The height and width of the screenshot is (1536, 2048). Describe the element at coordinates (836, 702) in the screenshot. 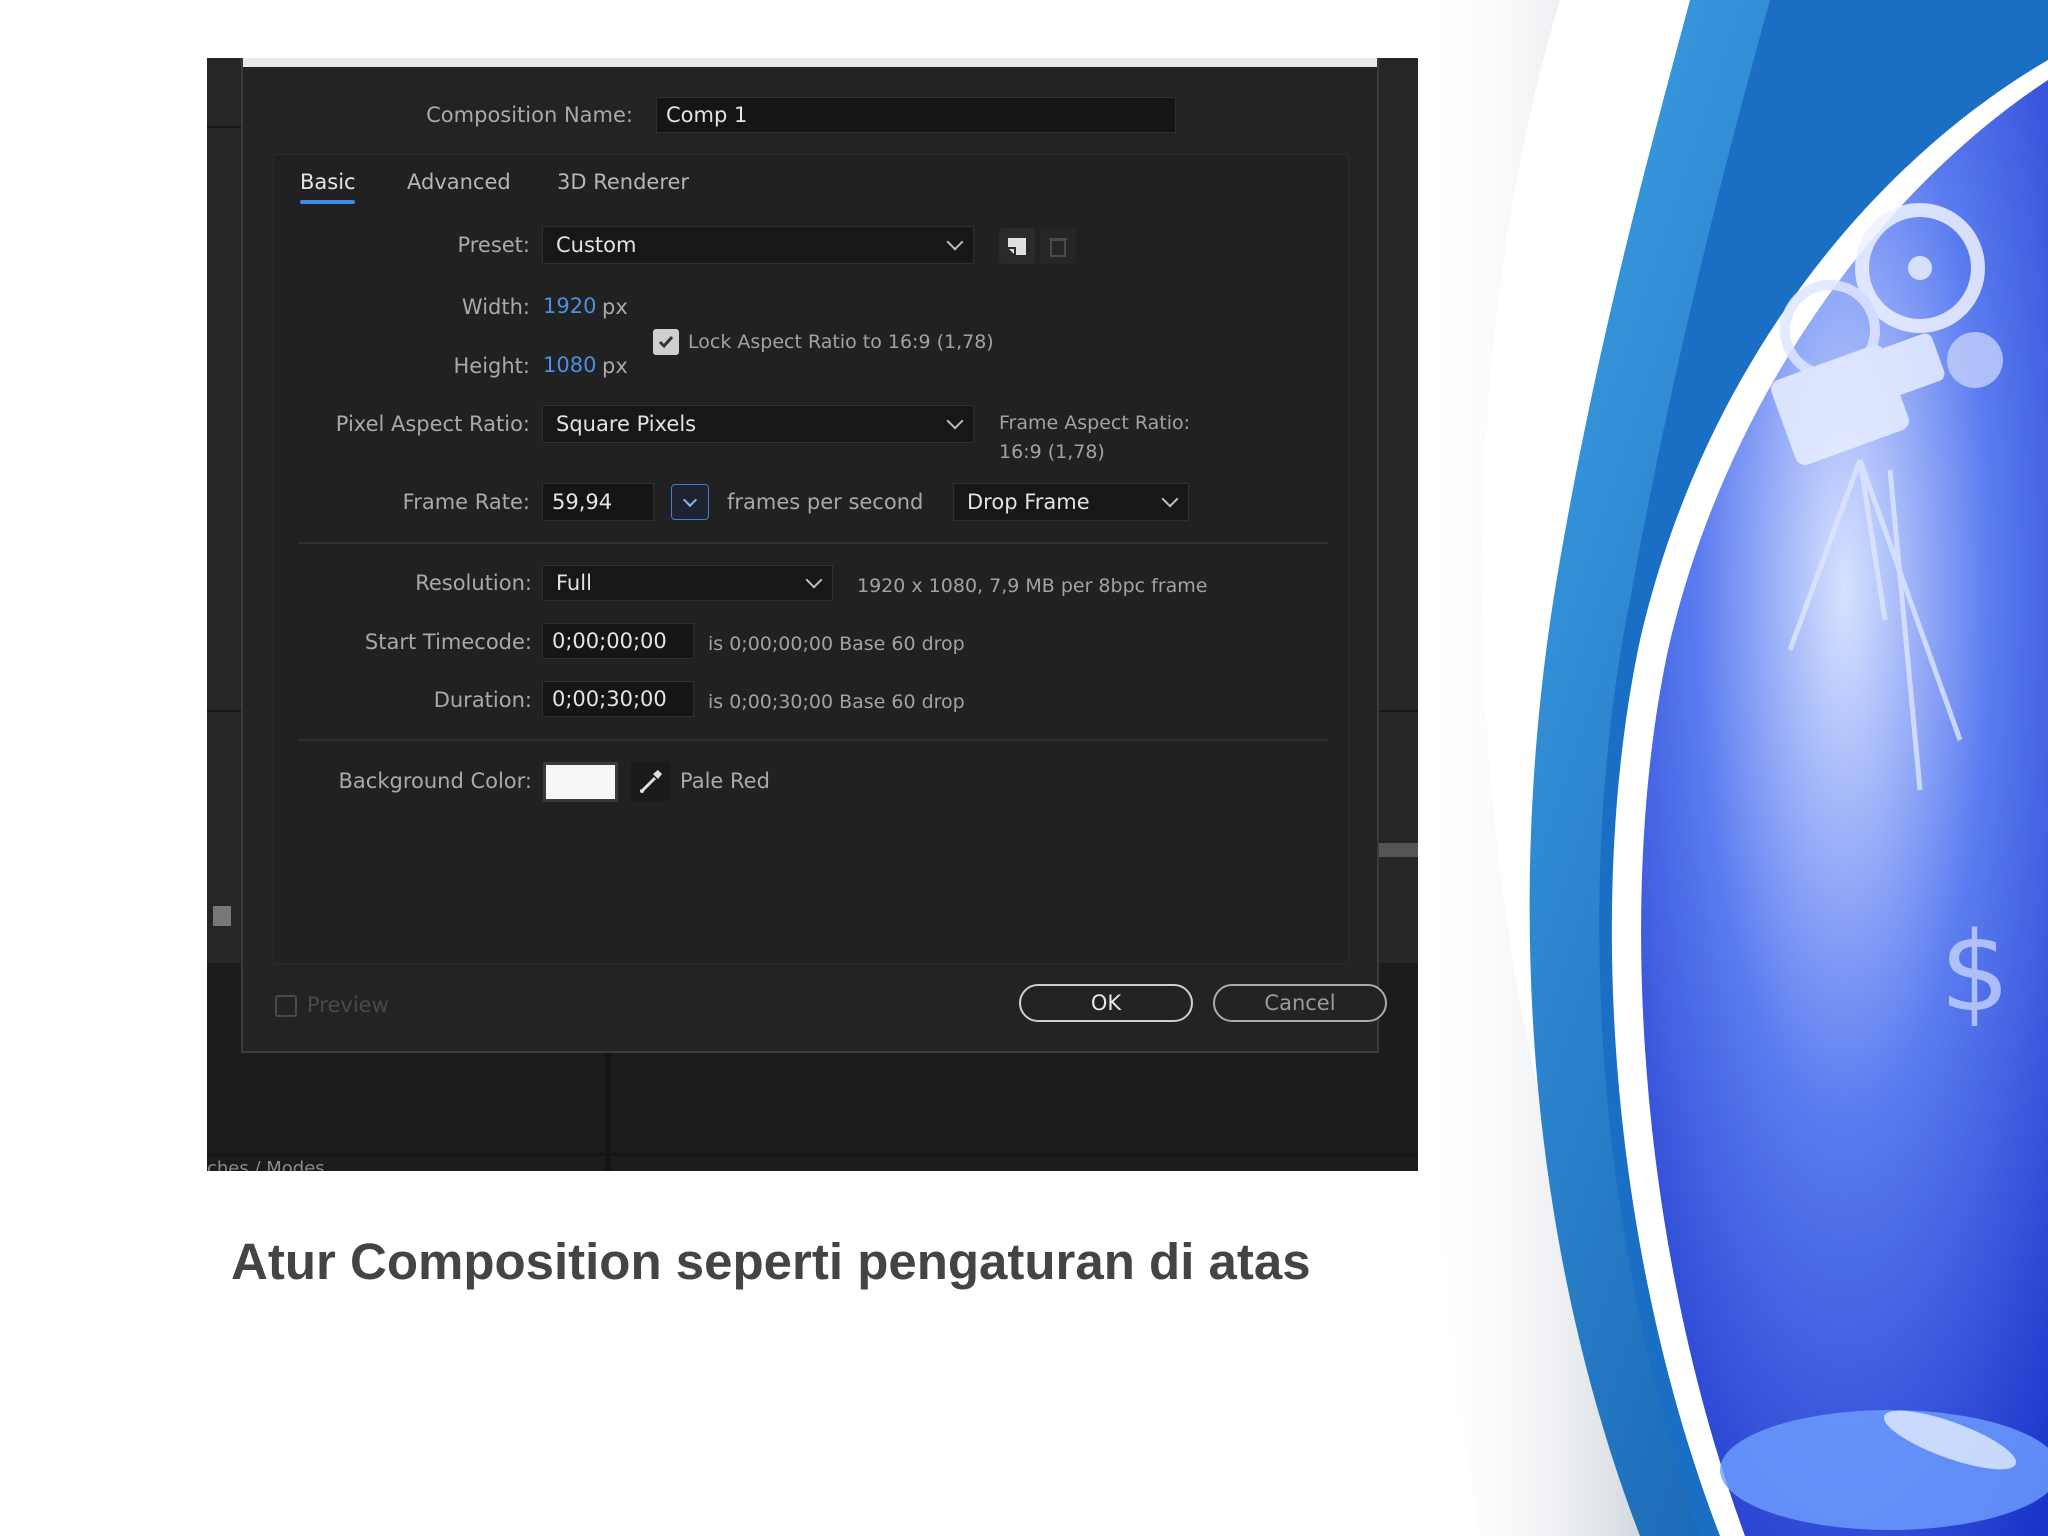

I see `duration-info: is 0;00;30;00 Base 60 drop` at that location.